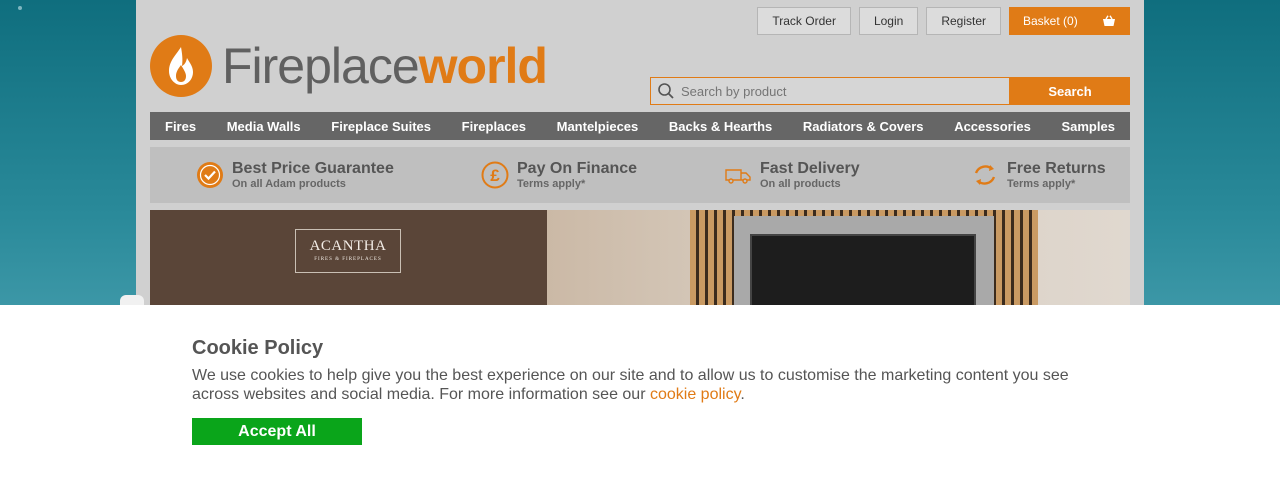 The image size is (1280, 480). I want to click on register-link: Register, so click(963, 21).